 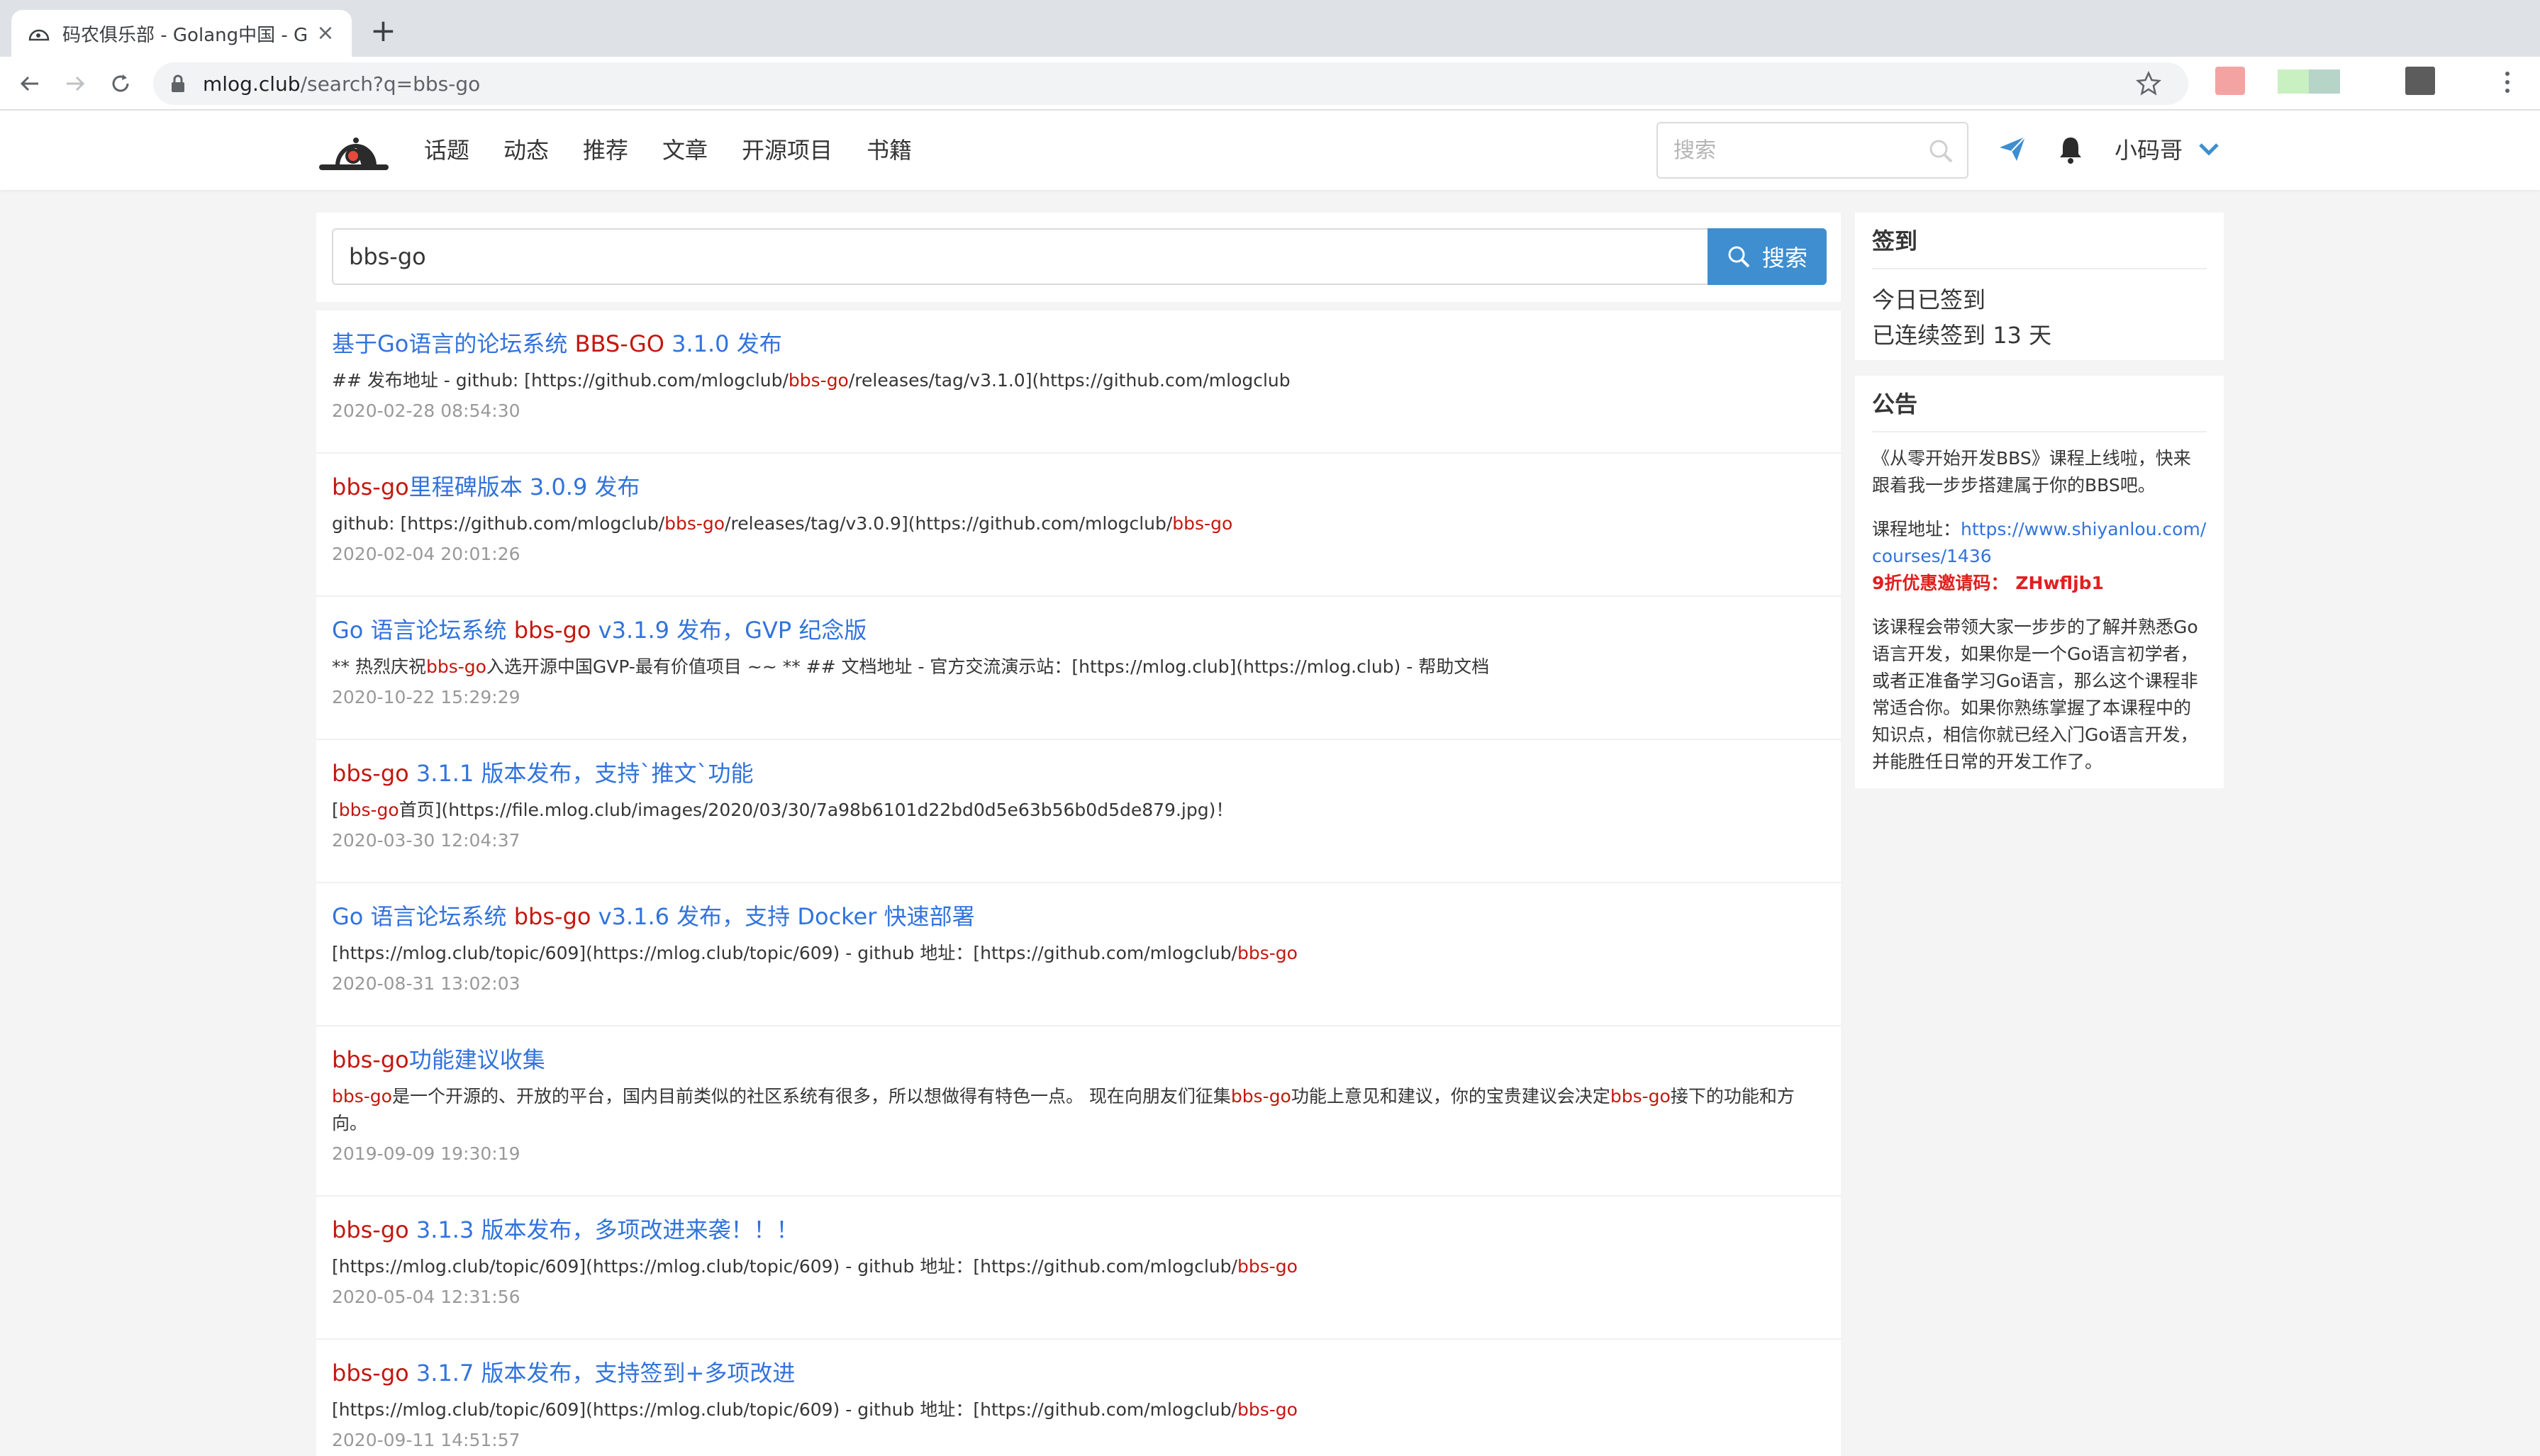 What do you see at coordinates (526, 151) in the screenshot?
I see `nav-activity: 动态` at bounding box center [526, 151].